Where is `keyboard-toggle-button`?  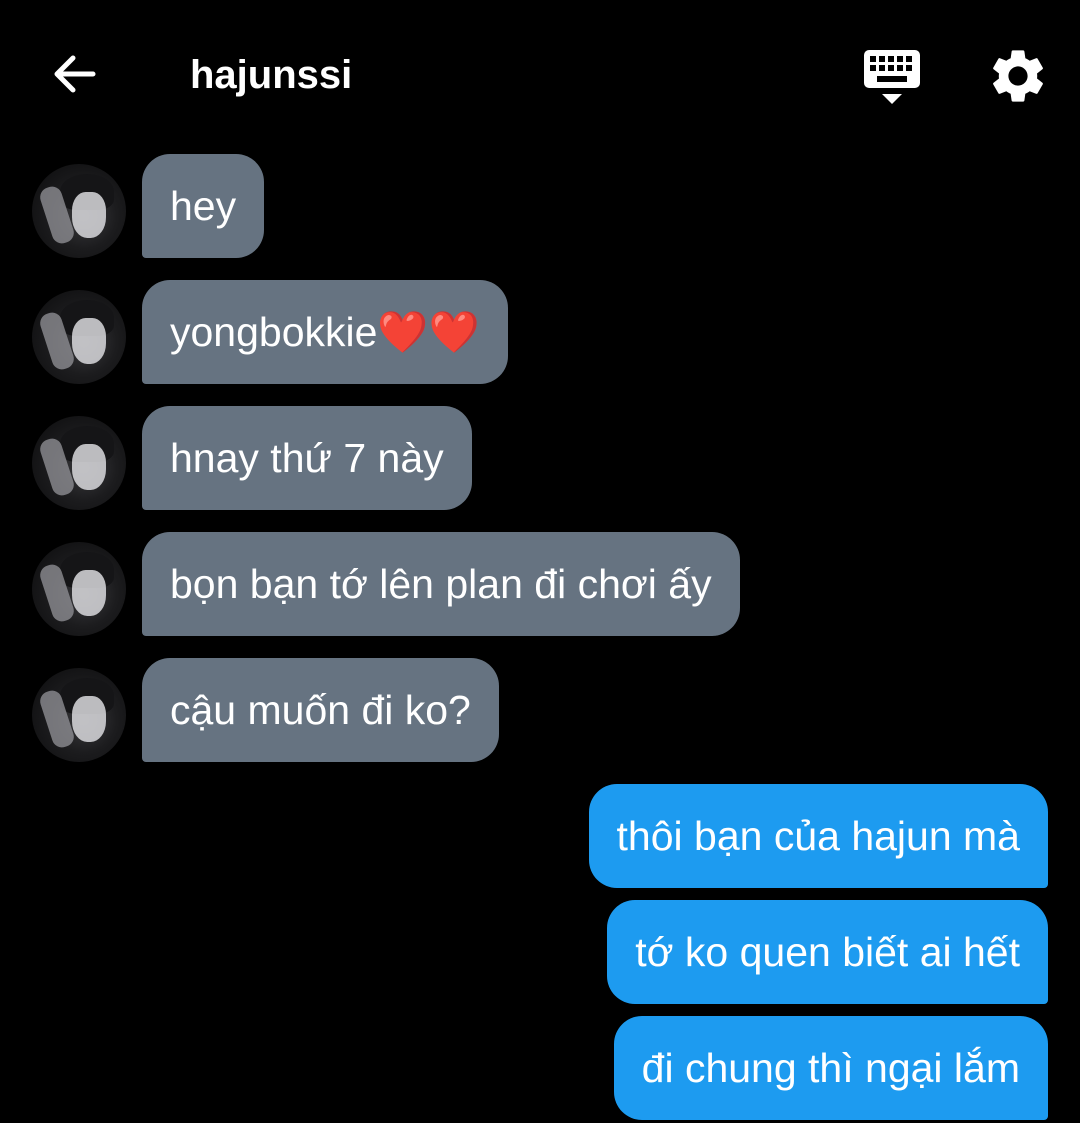
keyboard-toggle-button is located at coordinates (892, 76).